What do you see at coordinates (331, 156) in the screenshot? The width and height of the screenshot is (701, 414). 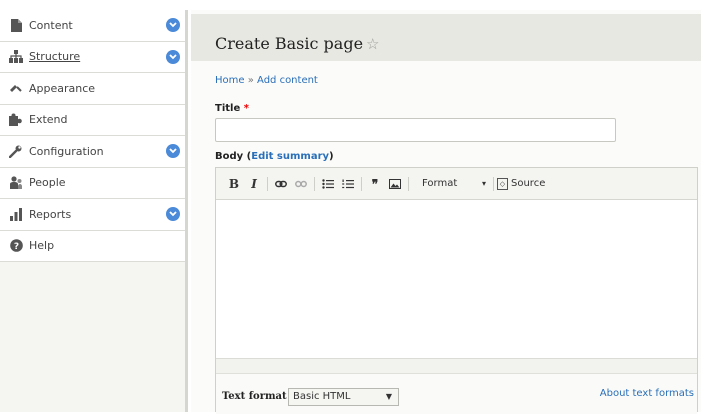 I see `edit-summary-paren-close: )` at bounding box center [331, 156].